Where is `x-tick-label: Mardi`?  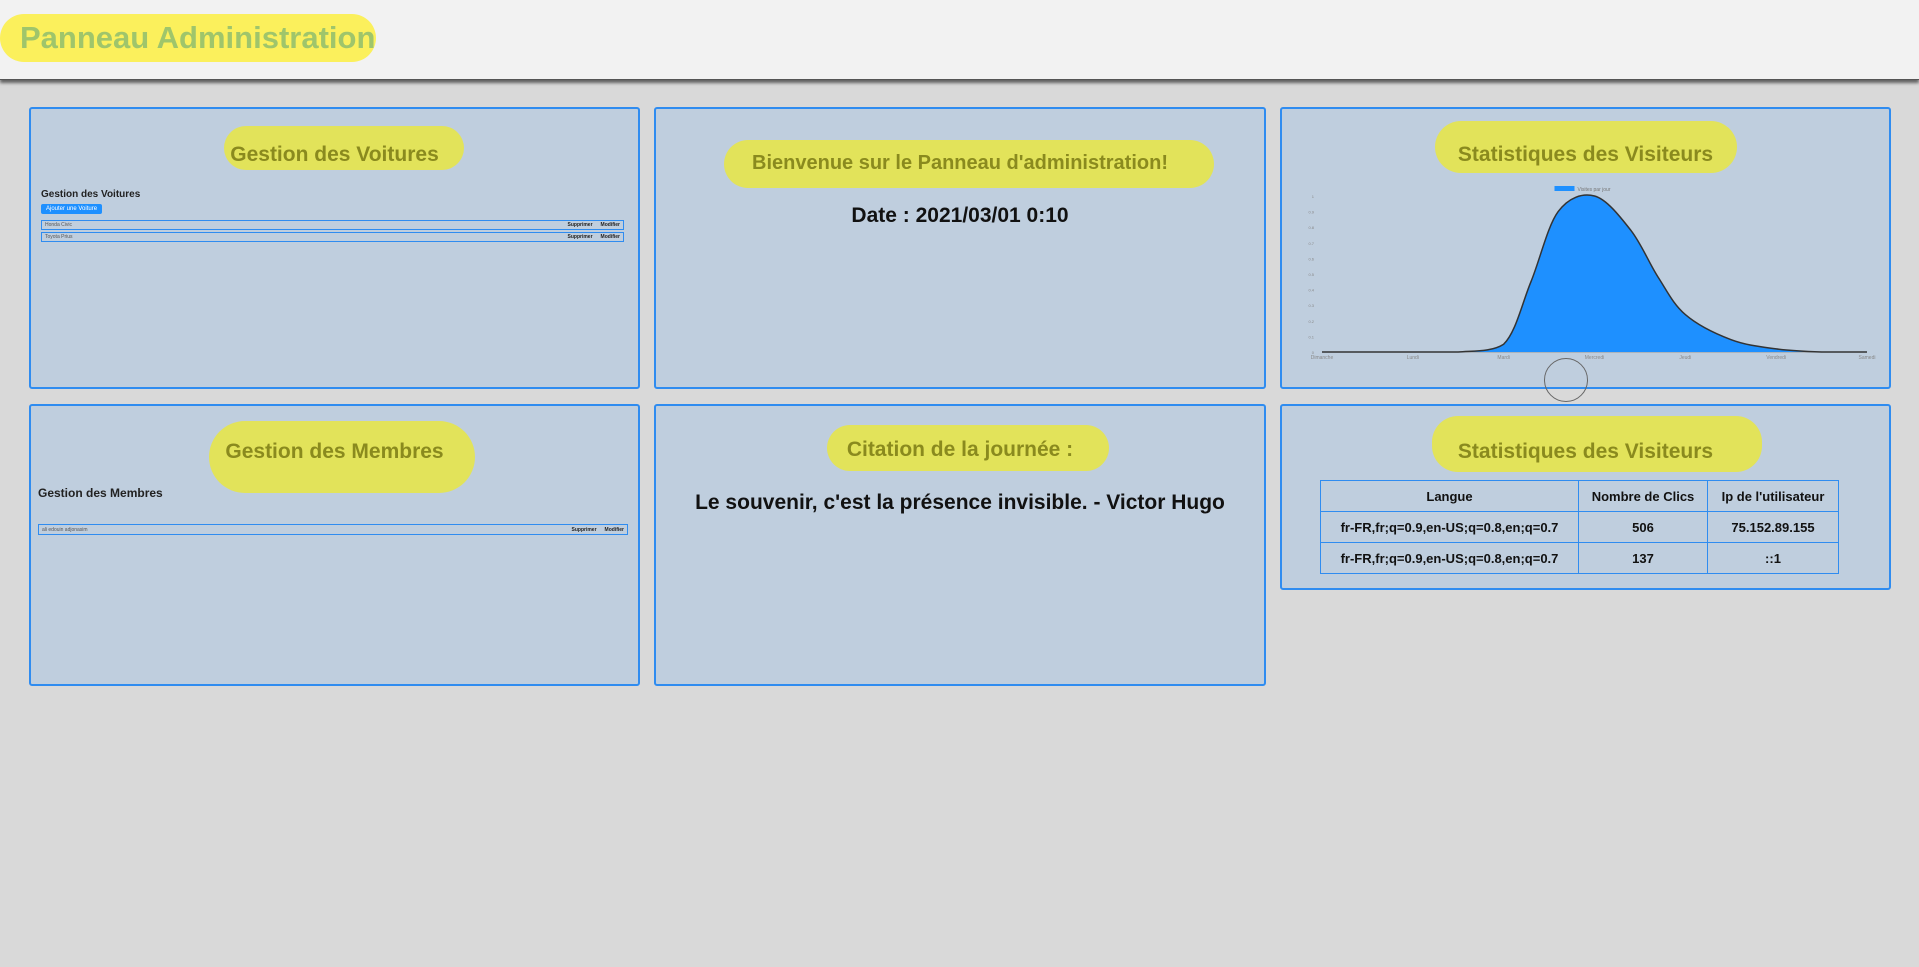
x-tick-label: Mardi is located at coordinates (1503, 358).